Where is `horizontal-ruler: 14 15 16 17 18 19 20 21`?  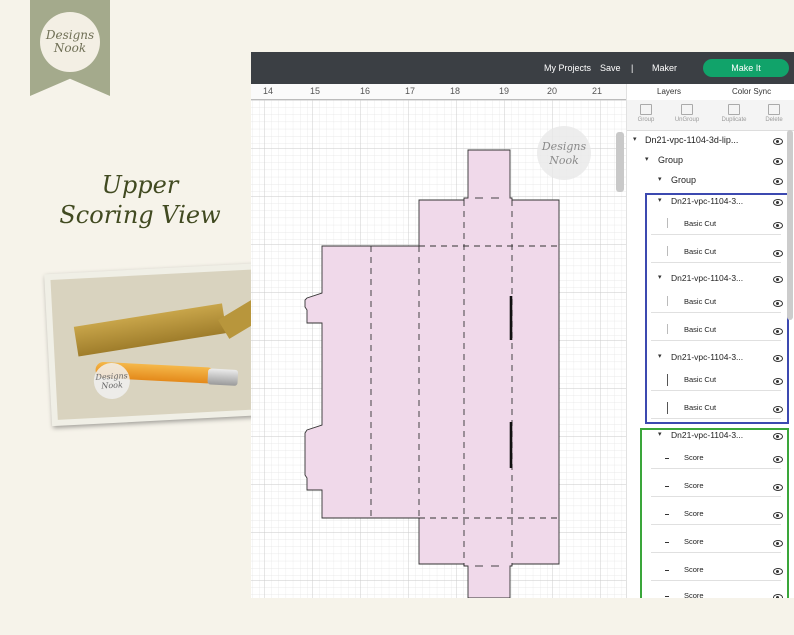
horizontal-ruler: 14 15 16 17 18 19 20 21 is located at coordinates (438, 92).